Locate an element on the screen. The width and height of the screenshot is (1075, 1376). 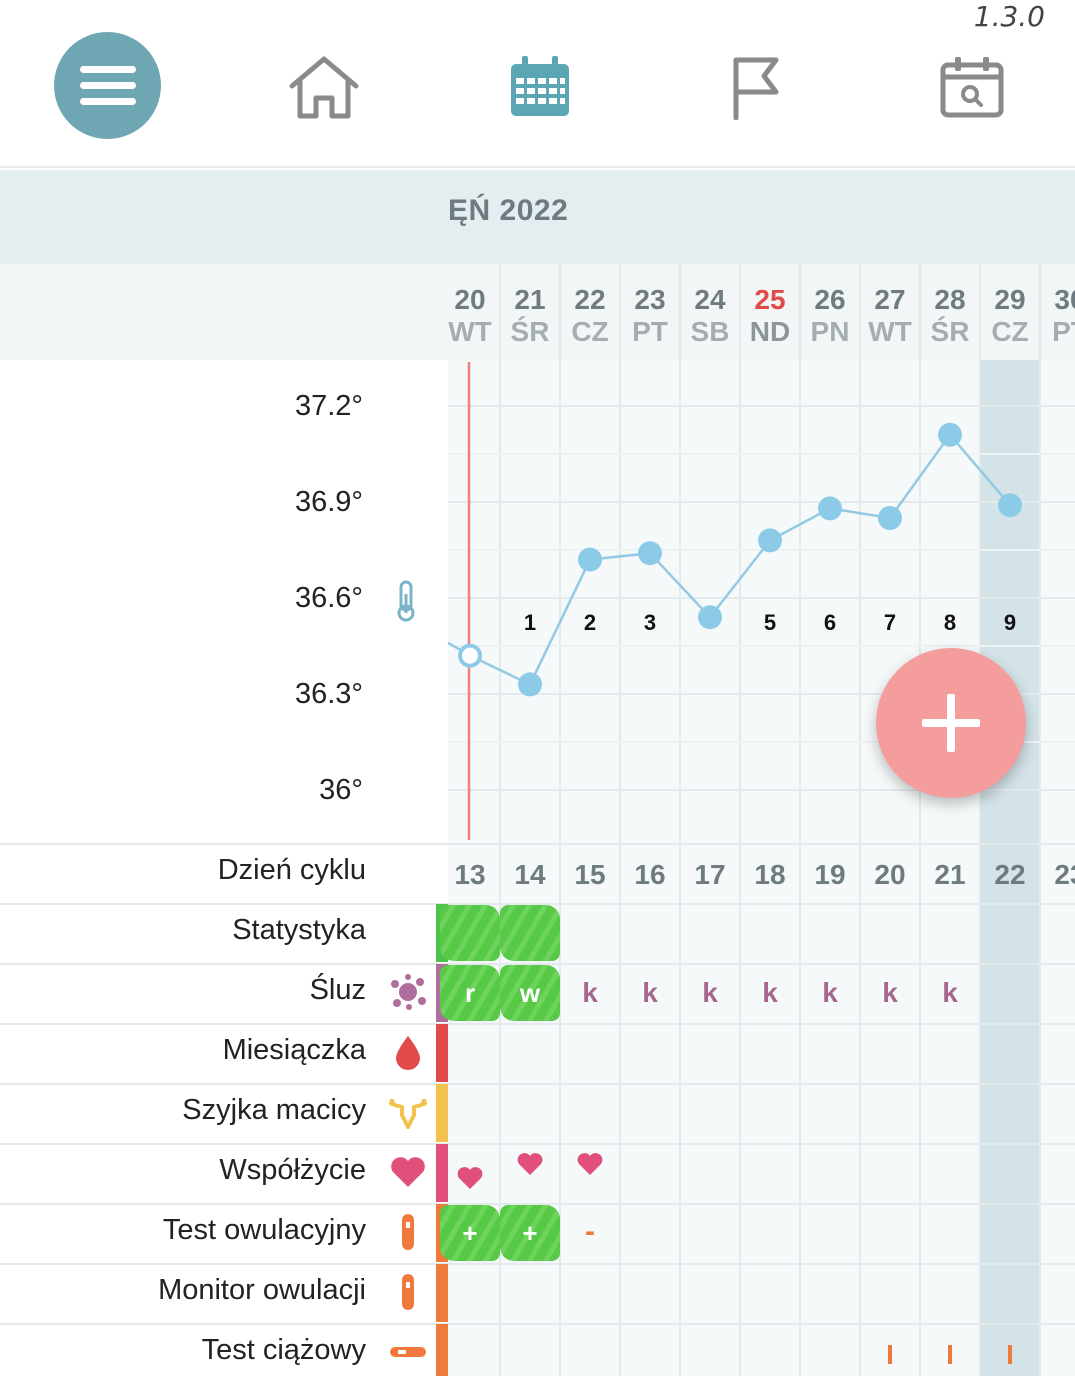
row-label: Szyjka macicy is located at coordinates (274, 1110).